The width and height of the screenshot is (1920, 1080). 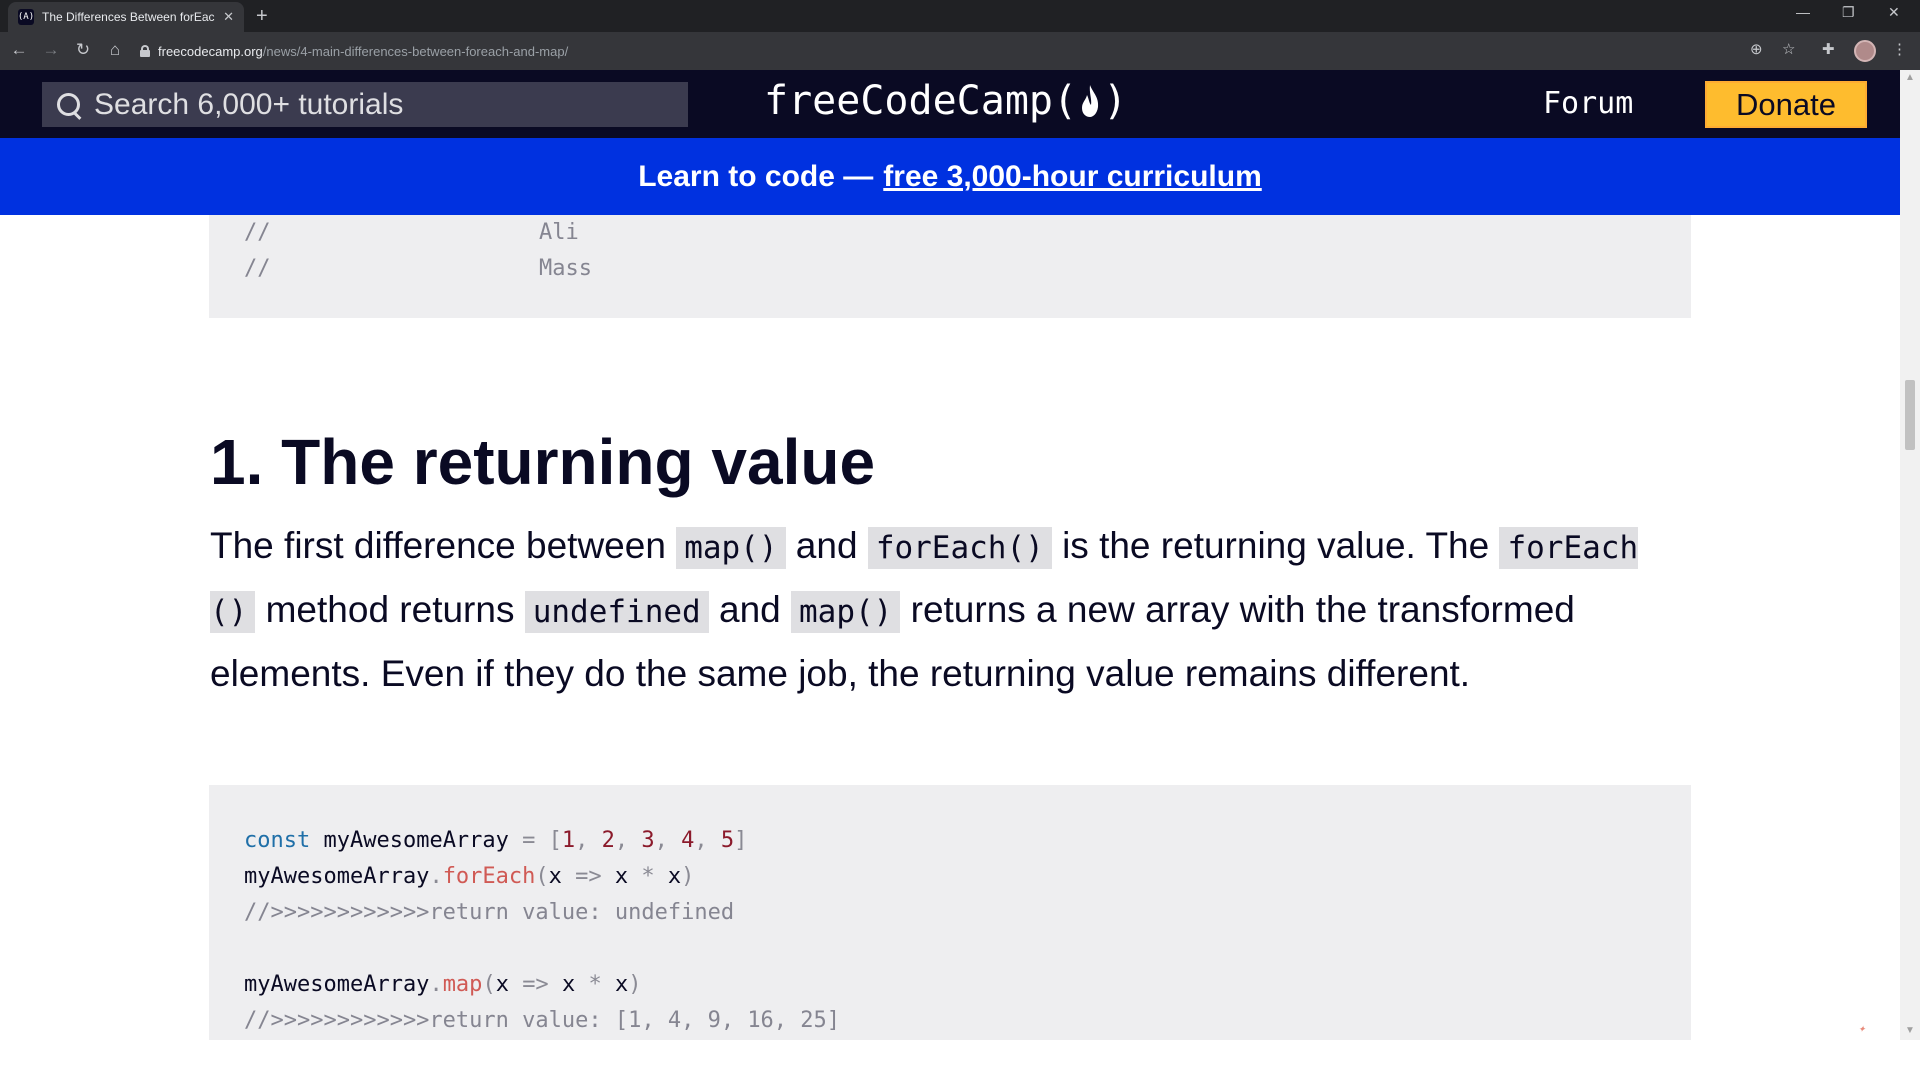 What do you see at coordinates (1786, 104) in the screenshot?
I see `donate-button: Donate` at bounding box center [1786, 104].